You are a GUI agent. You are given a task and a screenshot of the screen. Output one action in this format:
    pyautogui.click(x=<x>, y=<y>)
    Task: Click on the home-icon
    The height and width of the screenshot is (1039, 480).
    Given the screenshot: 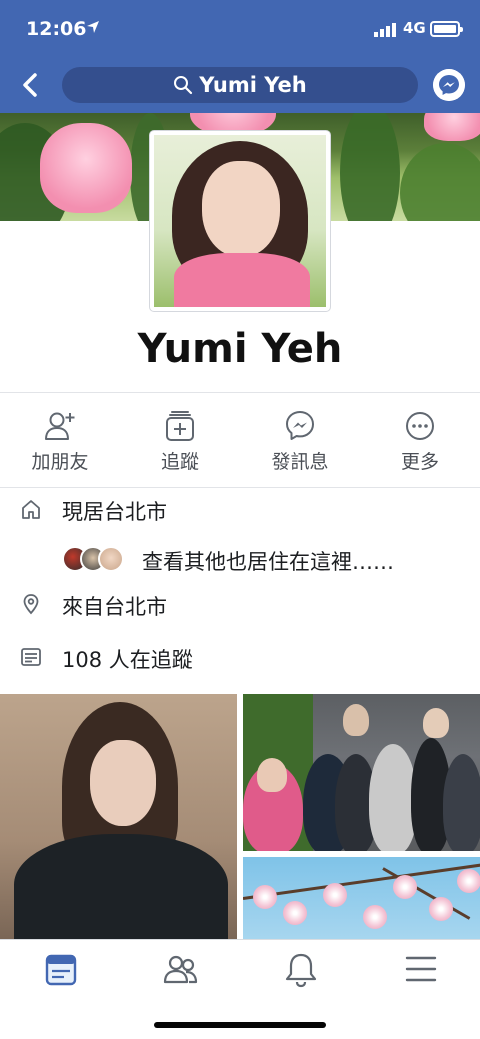 What is the action you would take?
    pyautogui.click(x=31, y=509)
    